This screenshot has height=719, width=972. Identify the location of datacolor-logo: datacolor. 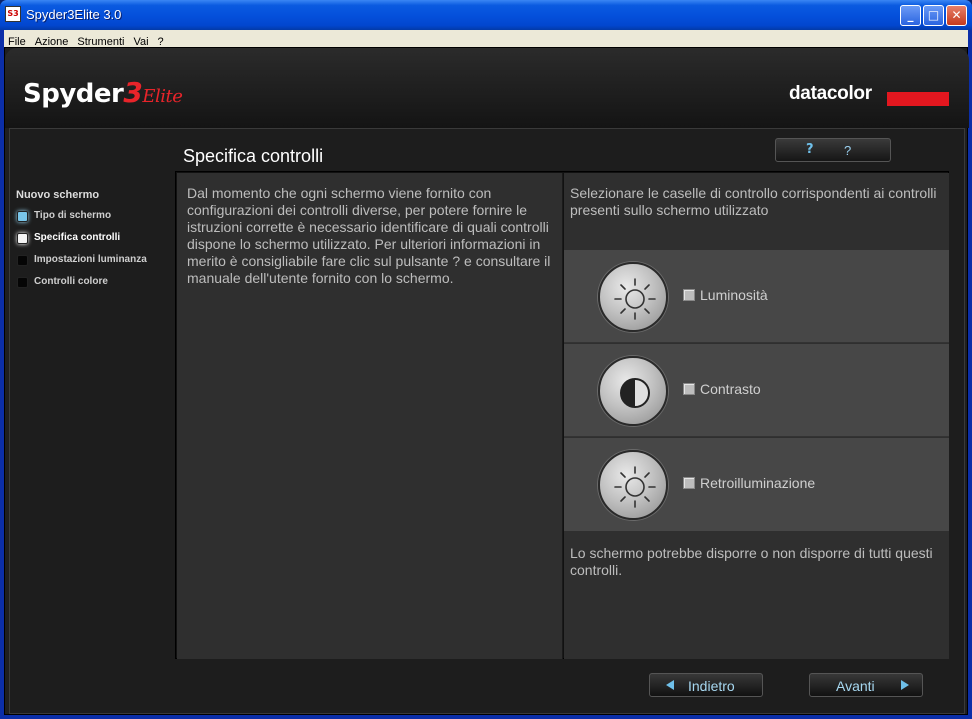
(830, 93).